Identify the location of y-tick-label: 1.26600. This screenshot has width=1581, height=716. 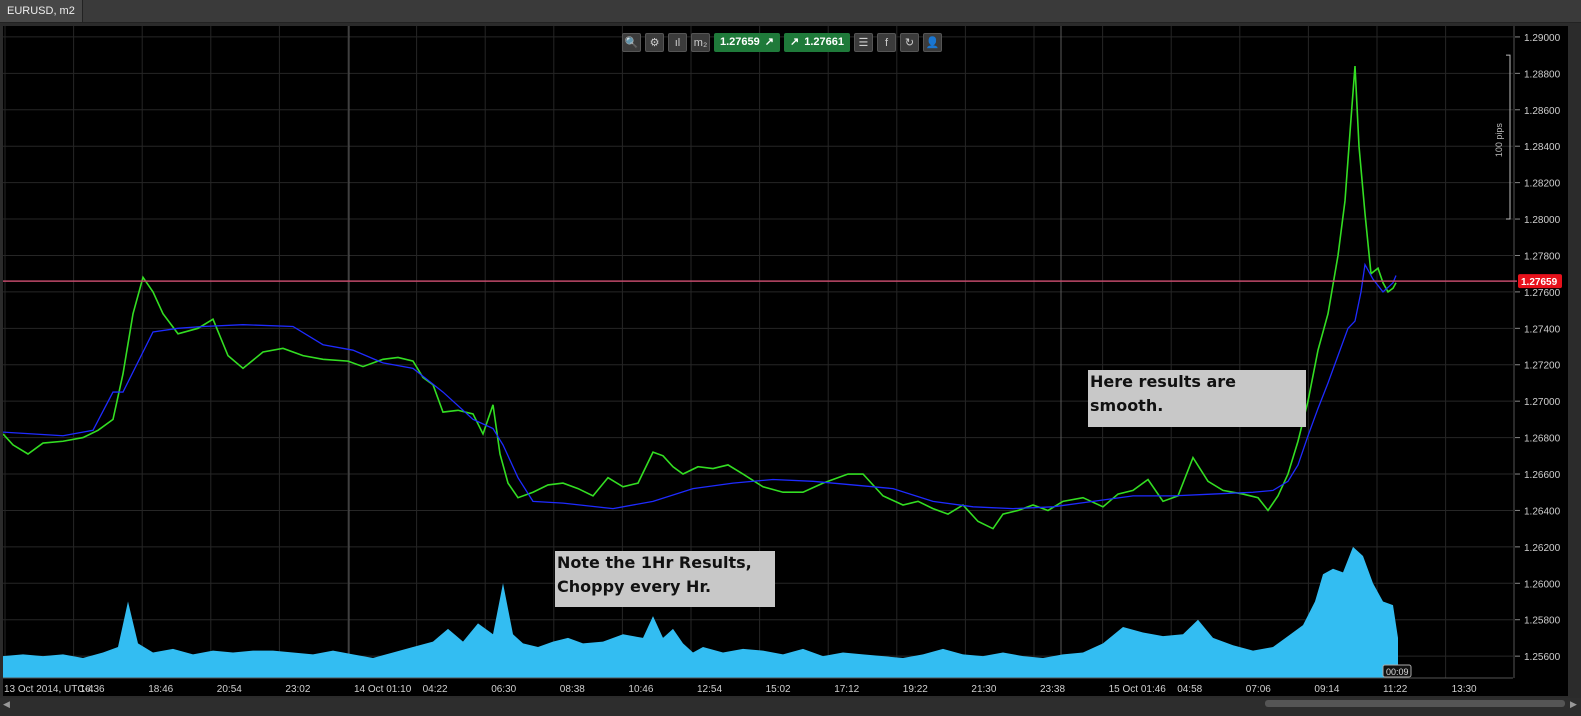
(1542, 475).